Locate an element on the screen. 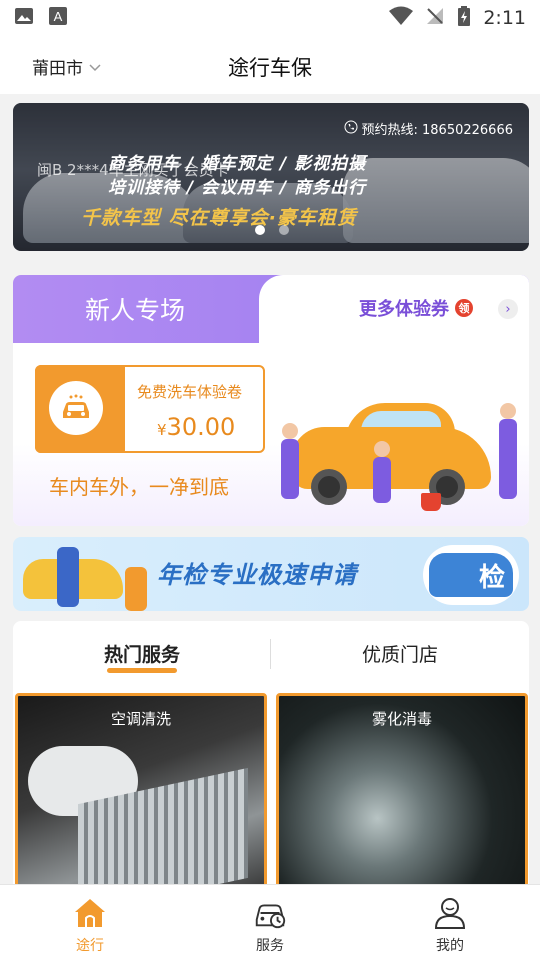 This screenshot has width=540, height=960. hotline-text: 预约热线: 18650226666 is located at coordinates (428, 128).